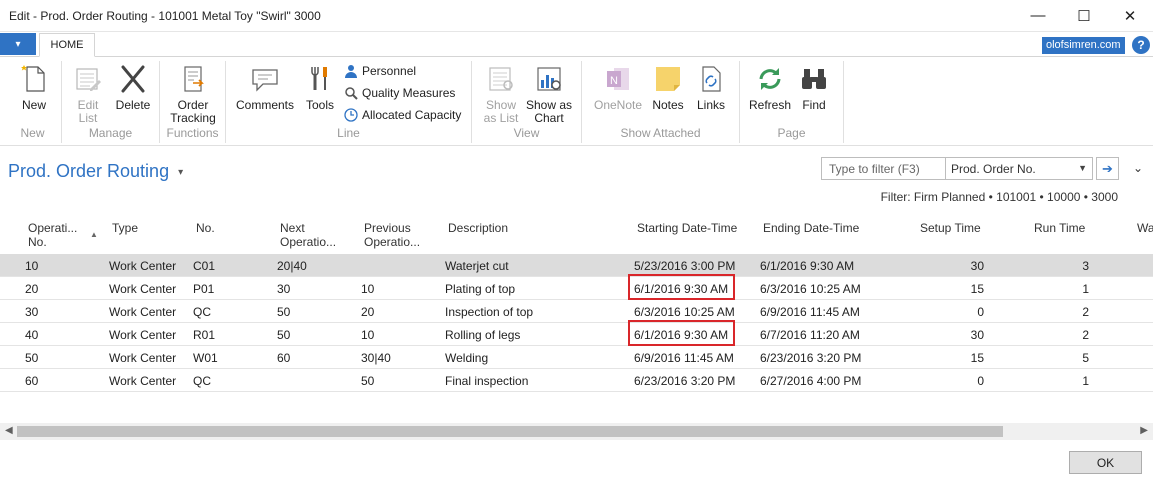 The image size is (1153, 485). Describe the element at coordinates (501, 79) in the screenshot. I see `show-as-list-icon` at that location.